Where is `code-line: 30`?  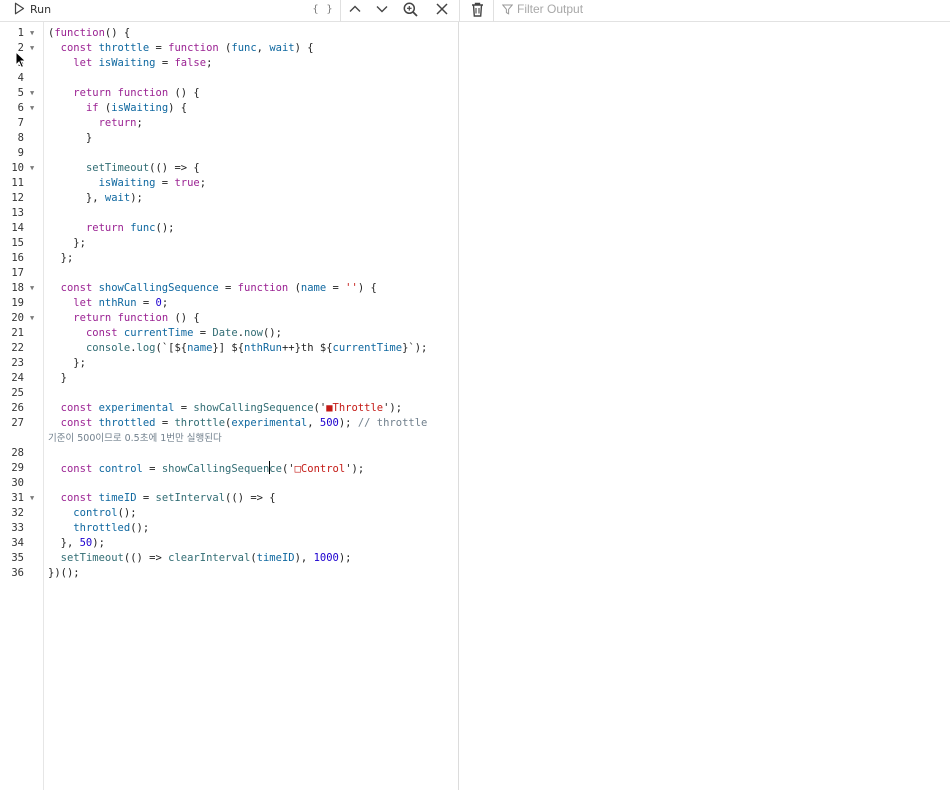 code-line: 30 is located at coordinates (234, 483).